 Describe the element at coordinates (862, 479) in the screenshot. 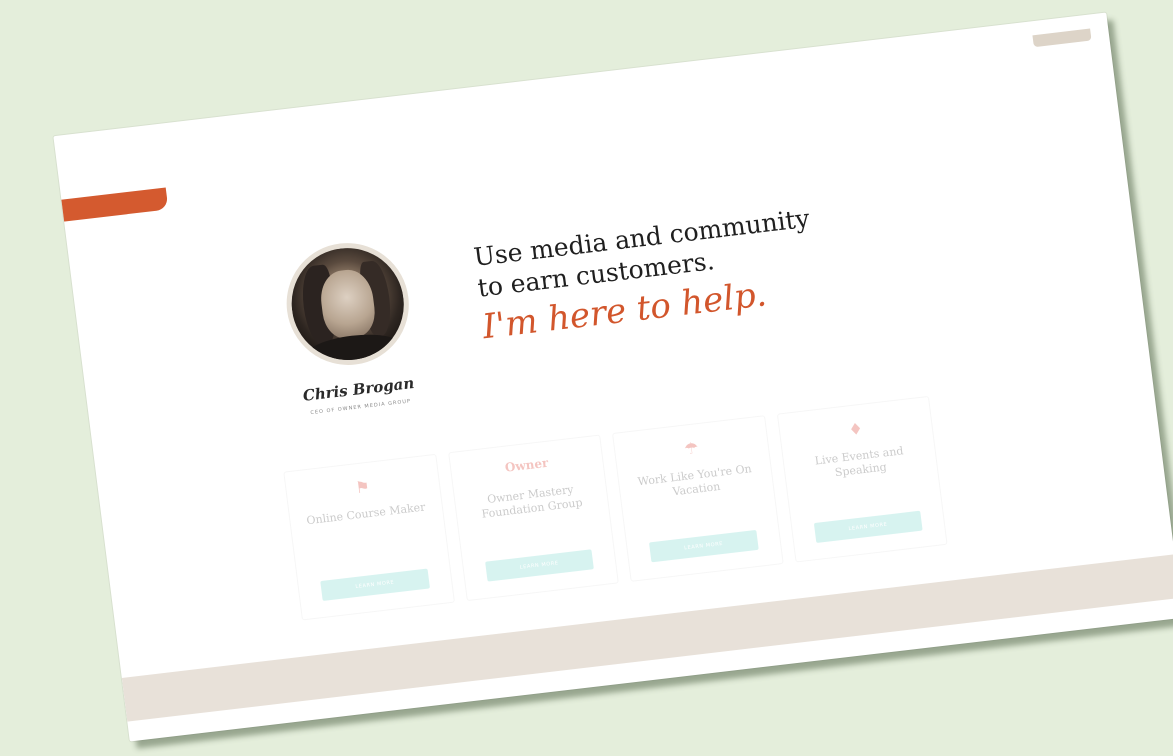

I see `card-live-events: ♦ Live Events and Speaking Learn More` at that location.